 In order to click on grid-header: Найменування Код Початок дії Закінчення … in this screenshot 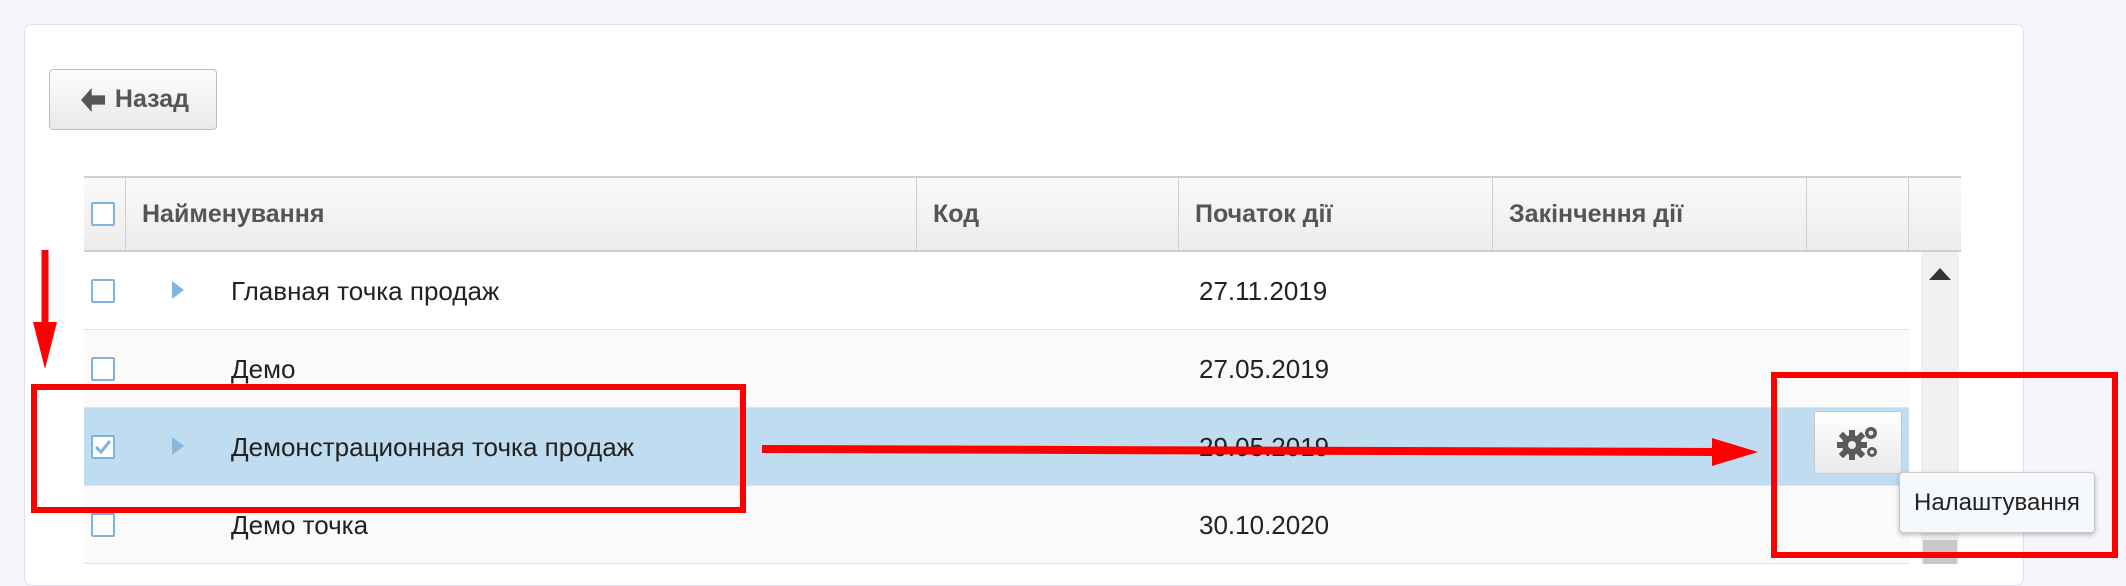, I will do `click(1022, 214)`.